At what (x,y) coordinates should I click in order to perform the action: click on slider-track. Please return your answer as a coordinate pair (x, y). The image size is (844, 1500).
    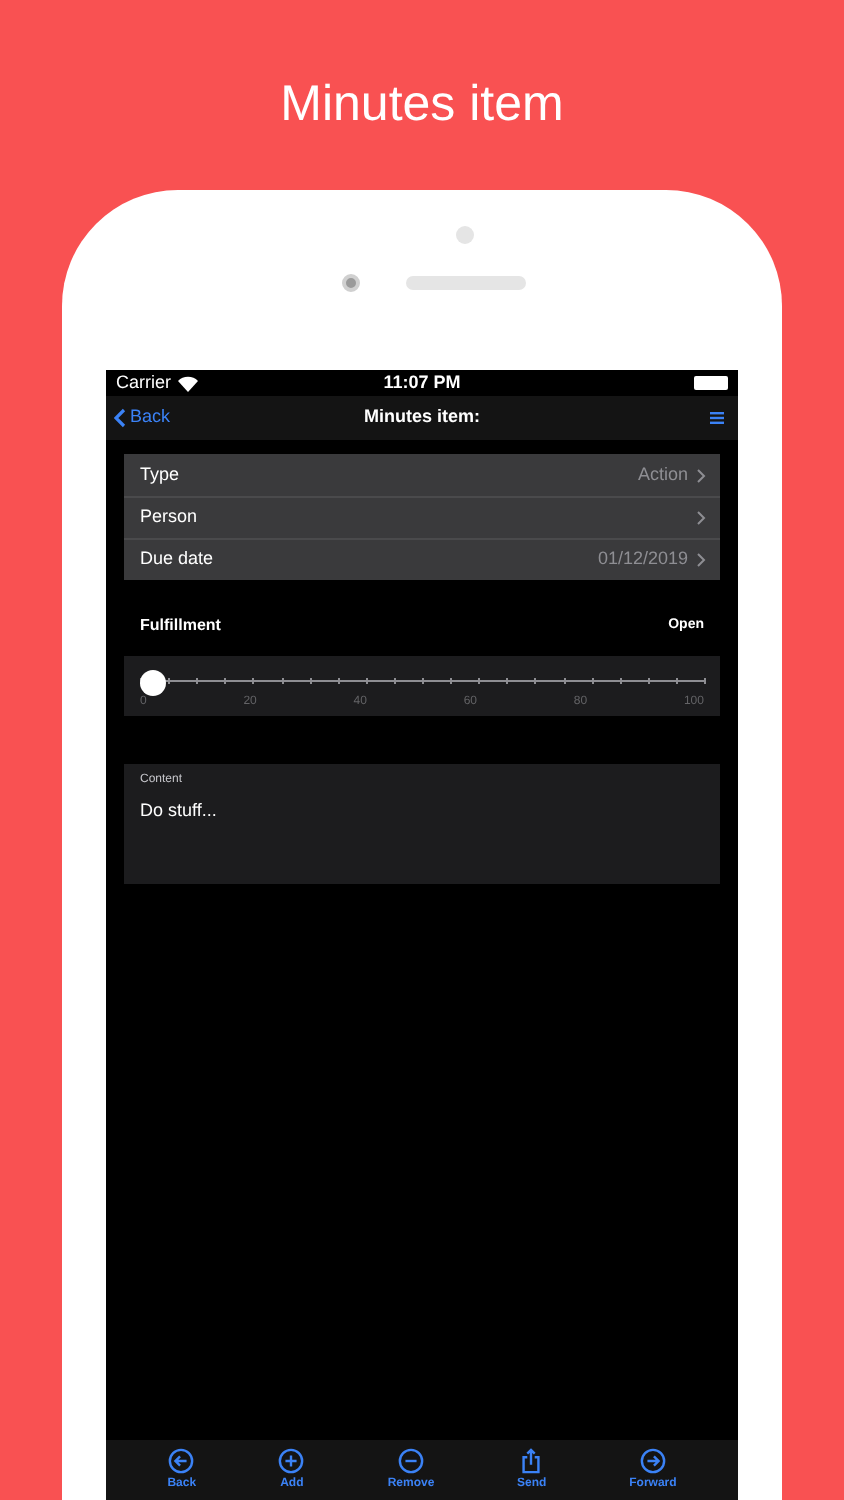
    Looking at the image, I should click on (422, 682).